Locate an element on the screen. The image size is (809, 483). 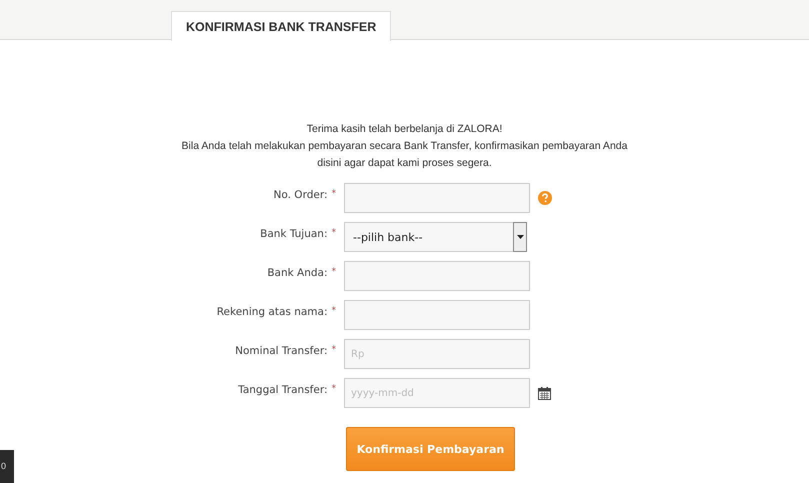
intro-text: disini agar dapat kami proses segera. is located at coordinates (404, 163).